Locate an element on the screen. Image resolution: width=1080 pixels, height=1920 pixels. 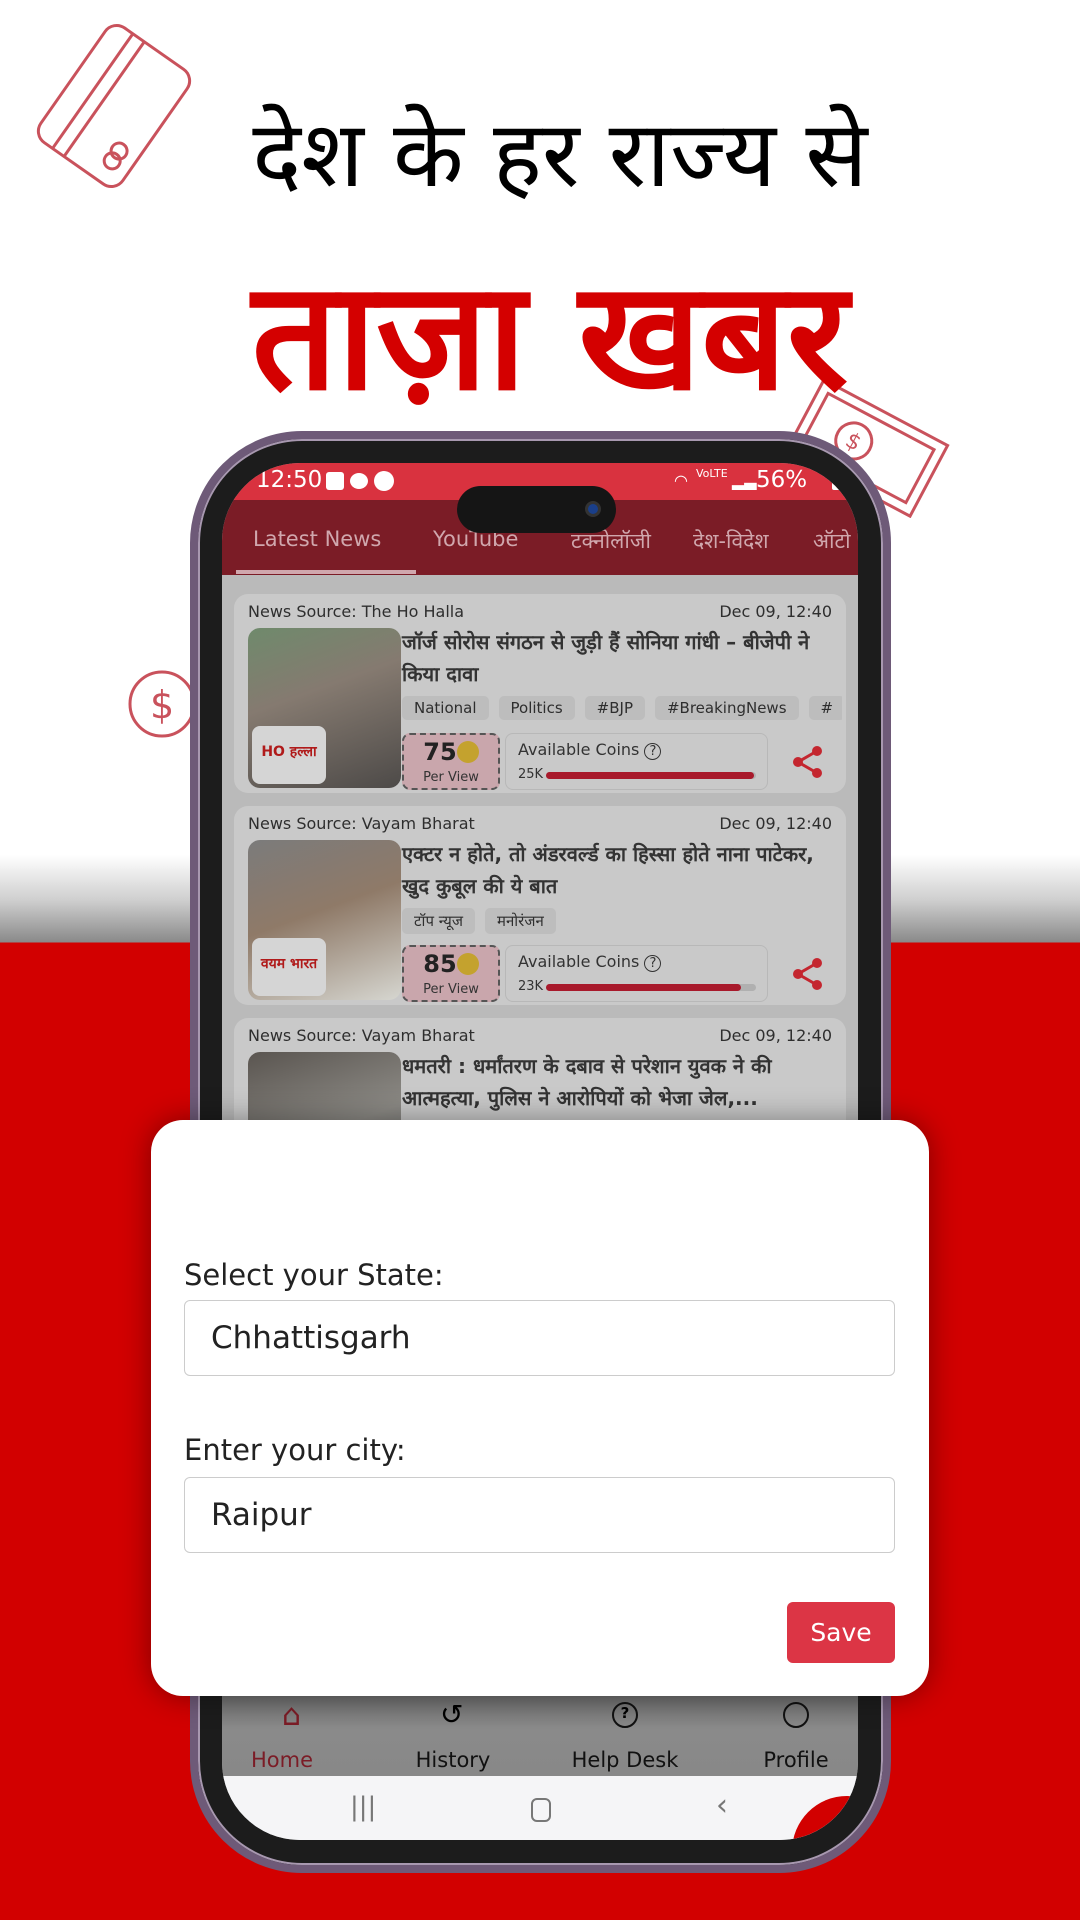
gallery-icon is located at coordinates (335, 481).